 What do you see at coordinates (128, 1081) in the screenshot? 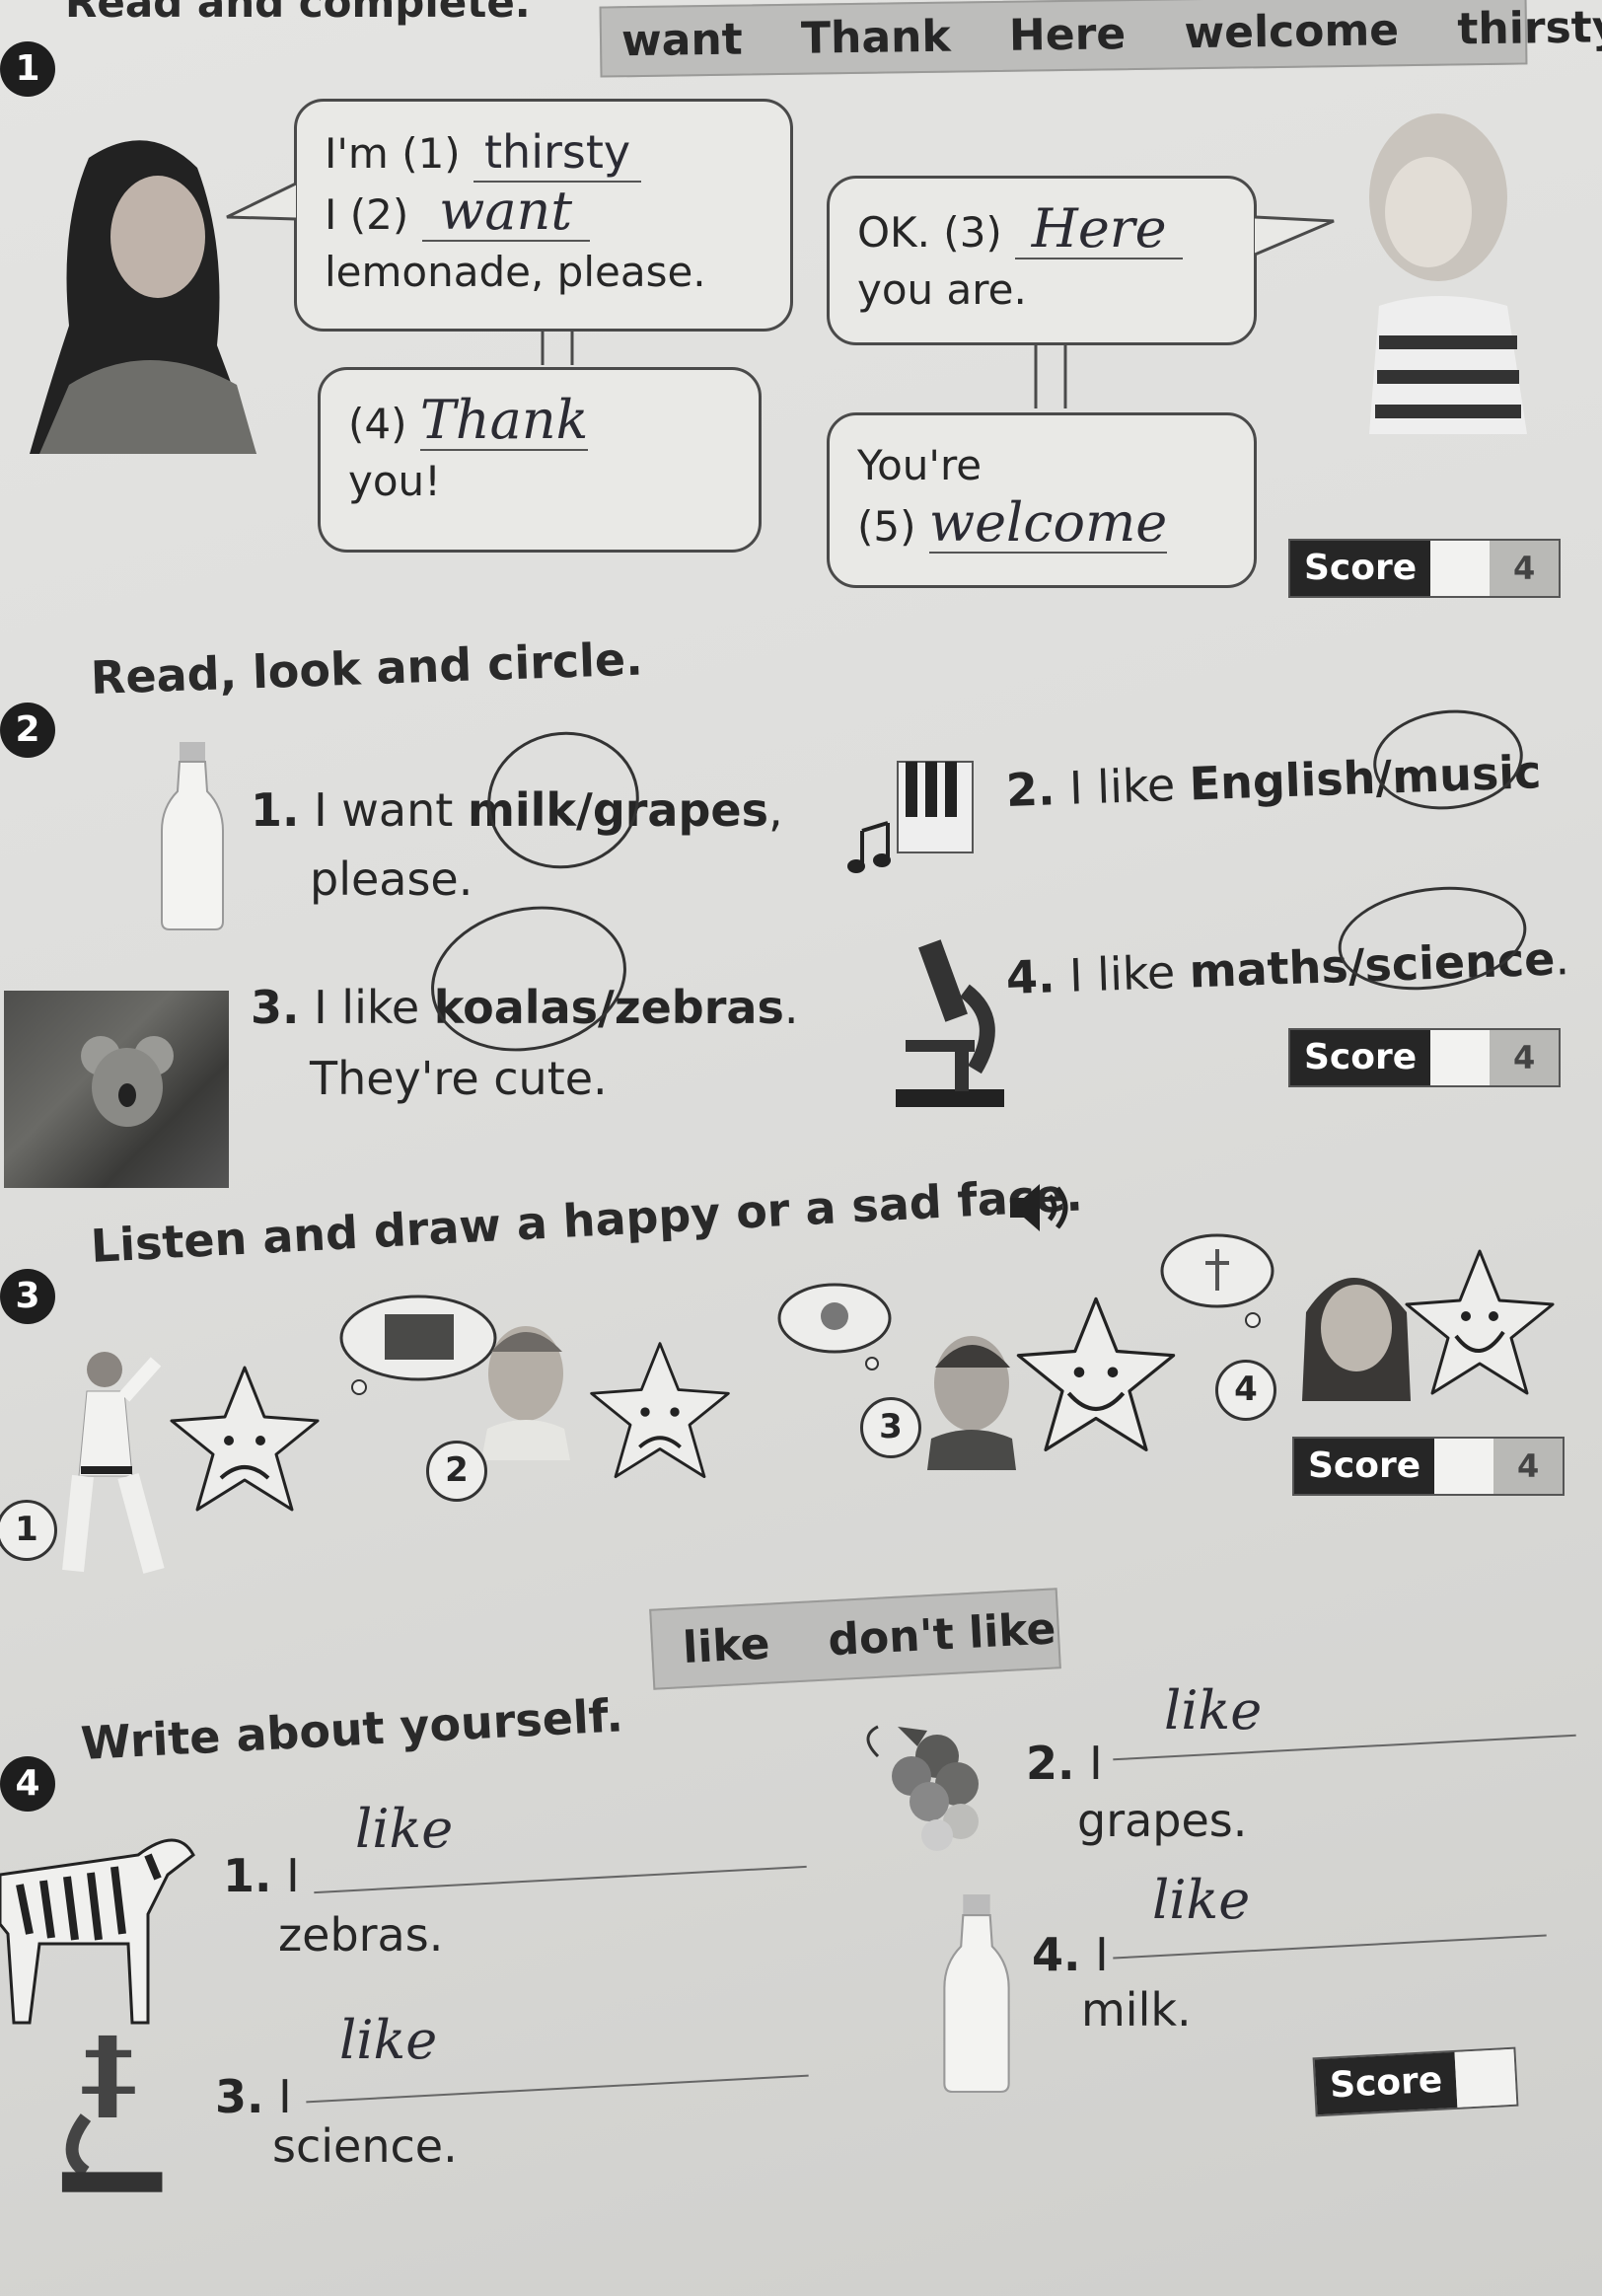
I see `koala-icon` at bounding box center [128, 1081].